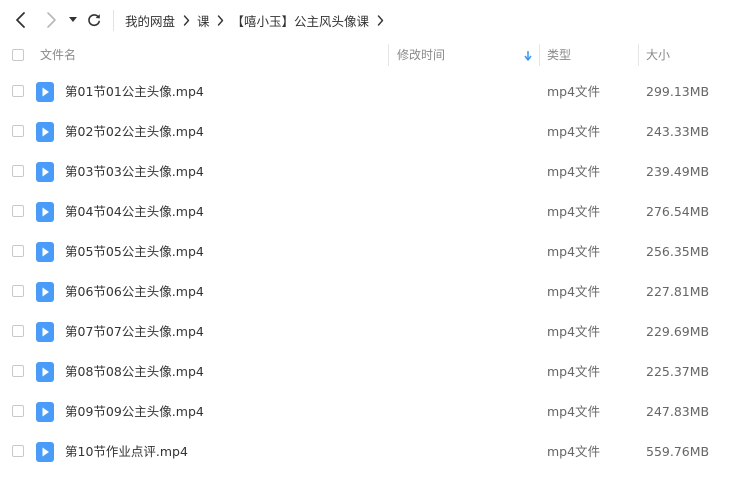 Image resolution: width=746 pixels, height=478 pixels. Describe the element at coordinates (743, 259) in the screenshot. I see `vertical-scrollbar` at that location.